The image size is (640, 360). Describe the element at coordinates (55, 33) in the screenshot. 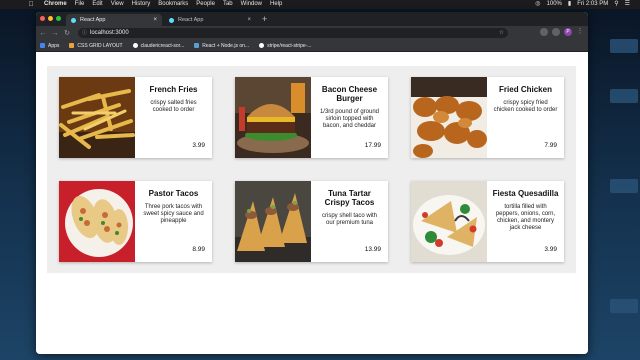

I see `forward-icon: →` at that location.